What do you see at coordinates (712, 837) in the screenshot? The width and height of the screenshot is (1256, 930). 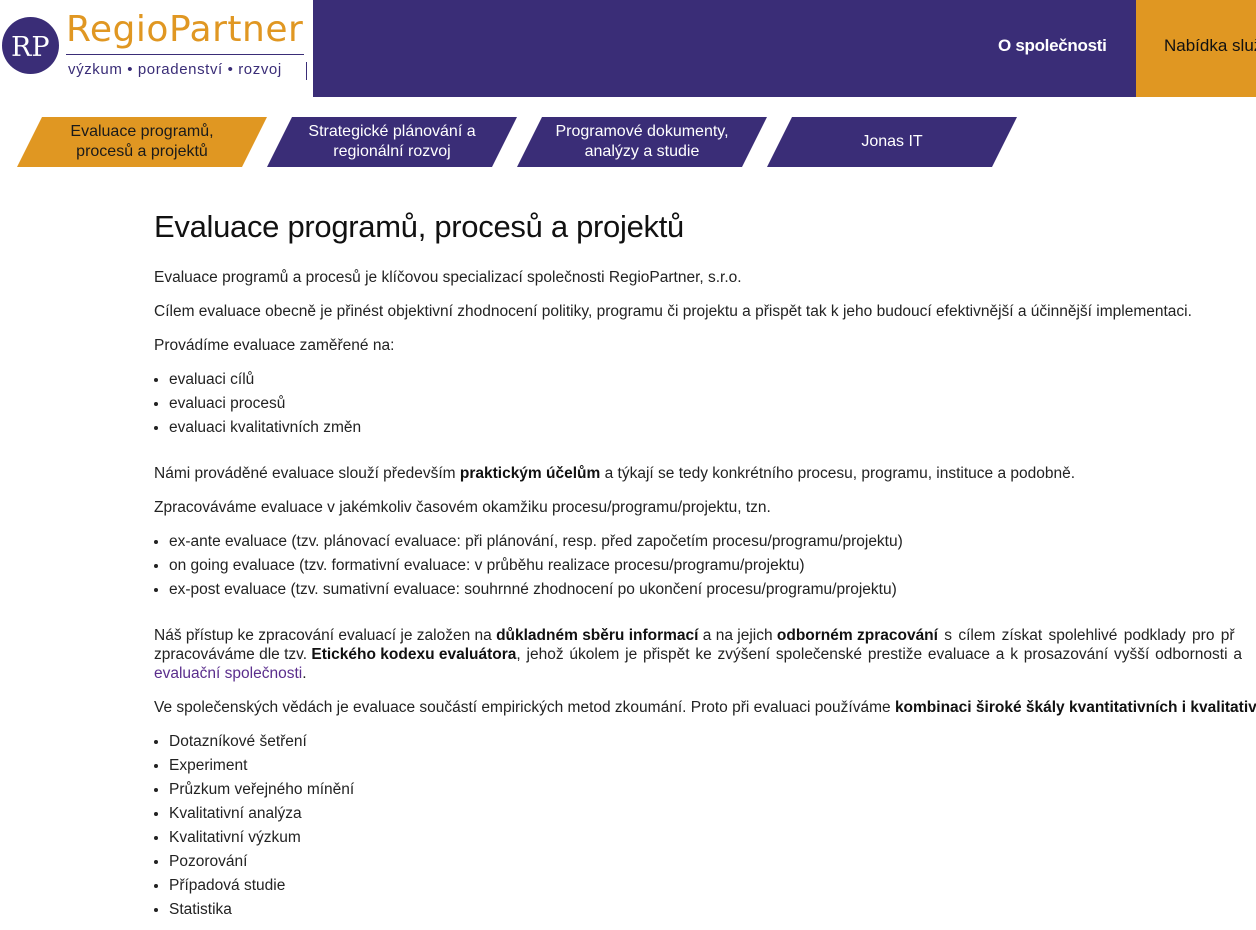 I see `list-item: Kvalitativní výzkum` at bounding box center [712, 837].